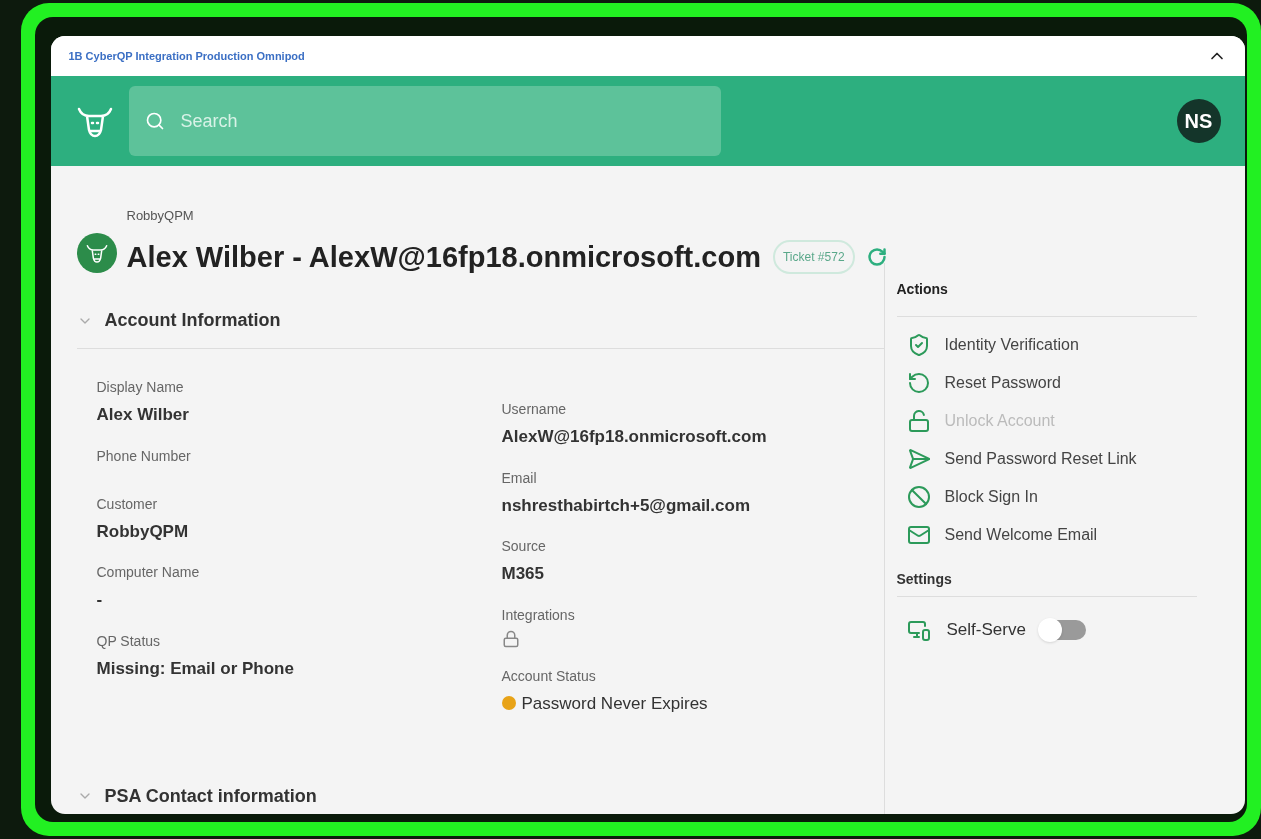  What do you see at coordinates (1062, 383) in the screenshot?
I see `action-item: Reset Password` at bounding box center [1062, 383].